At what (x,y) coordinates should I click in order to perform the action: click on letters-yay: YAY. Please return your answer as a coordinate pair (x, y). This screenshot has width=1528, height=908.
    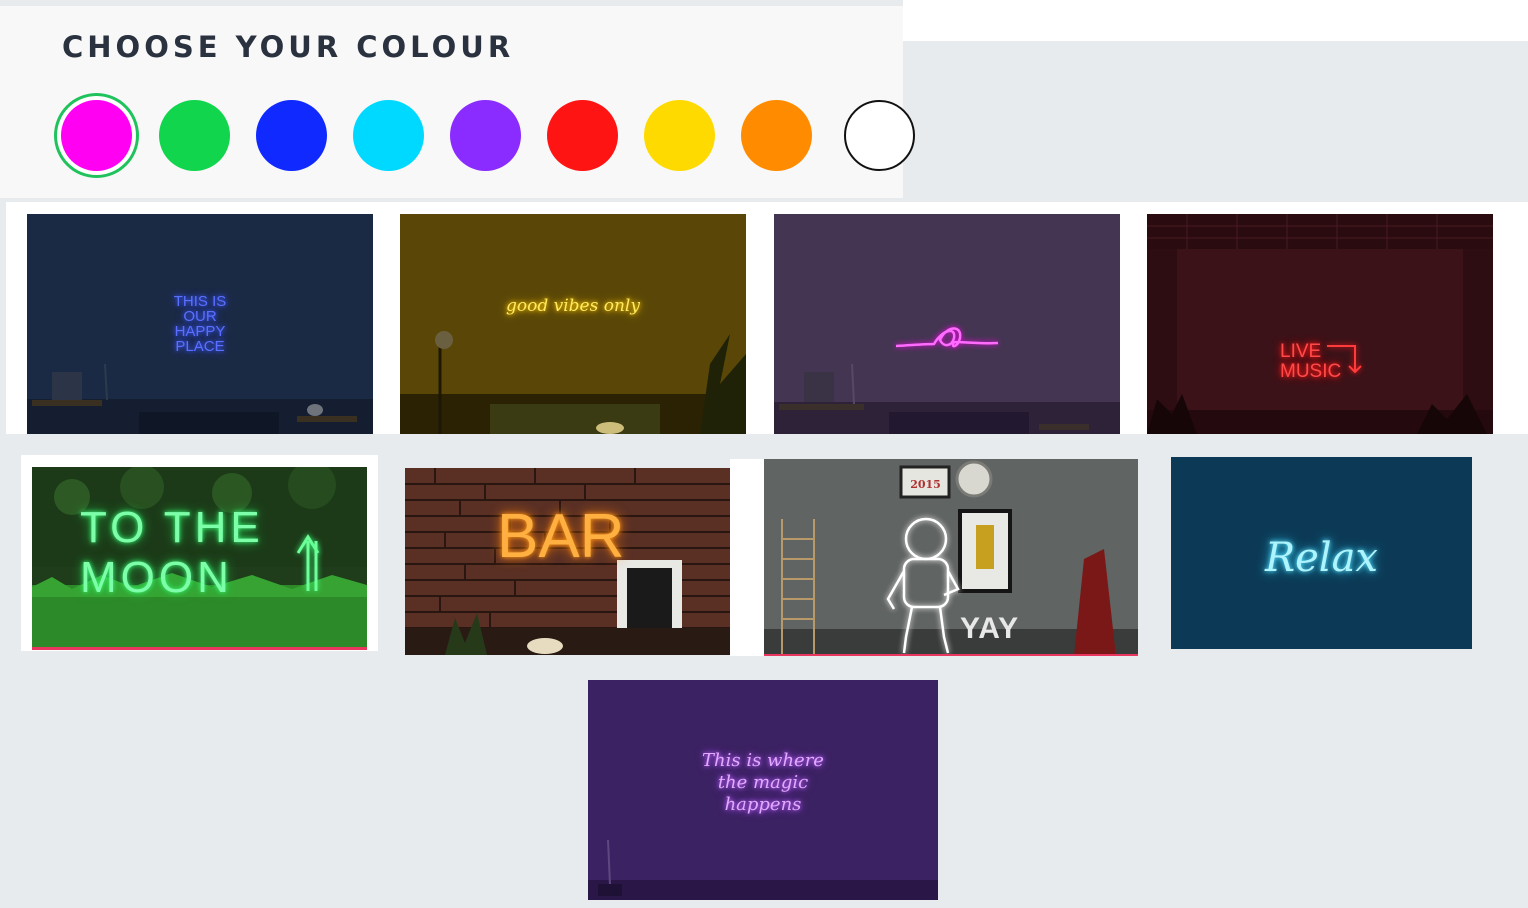
    Looking at the image, I should click on (990, 628).